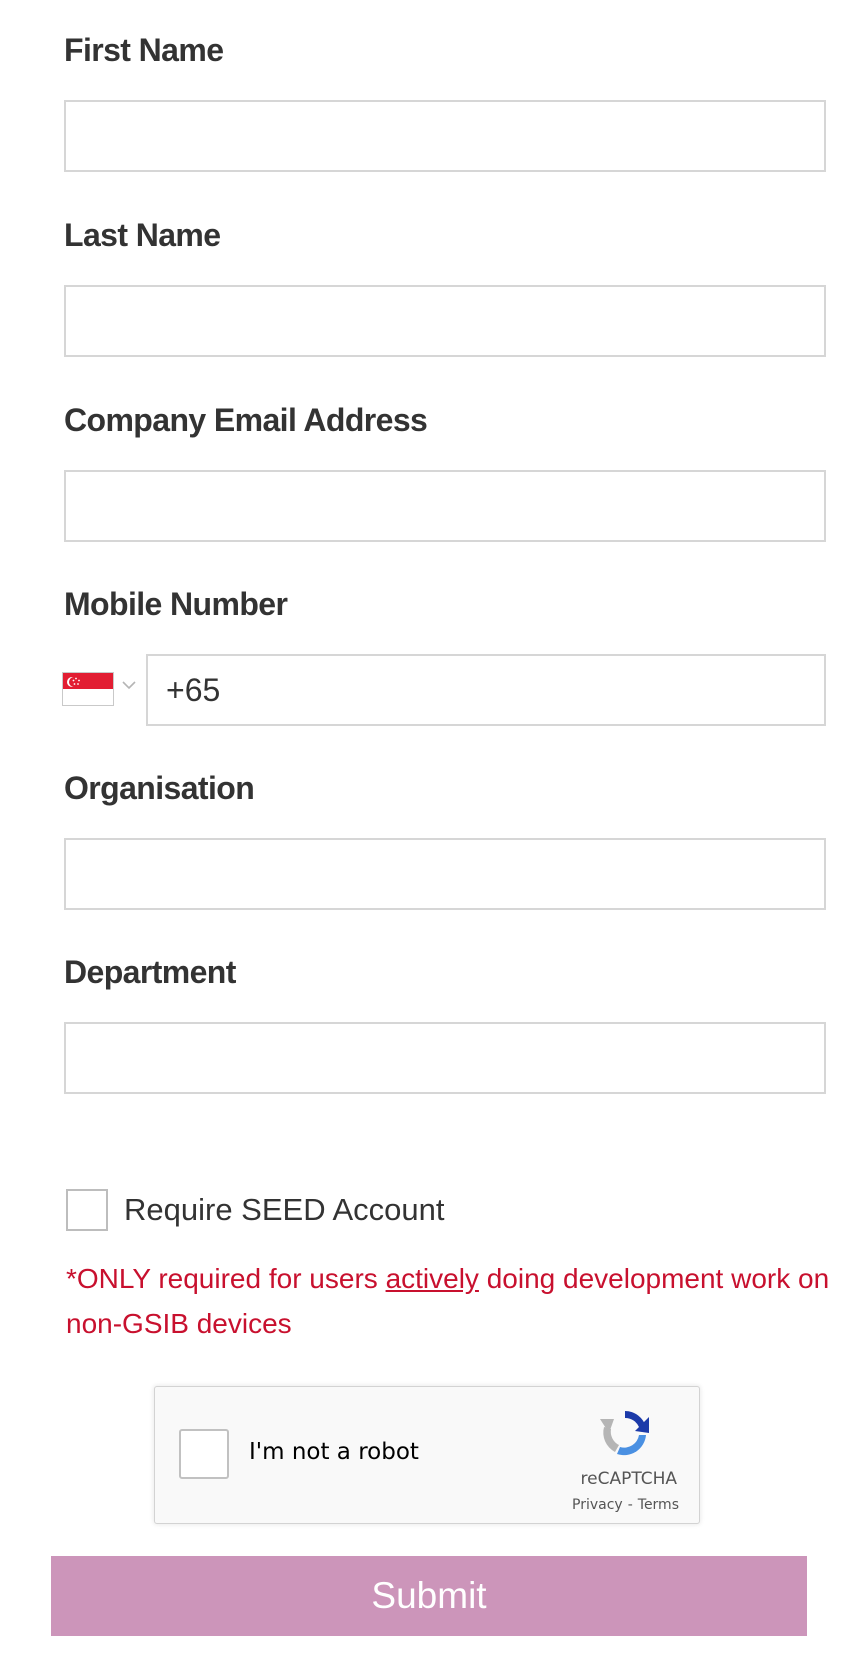 Image resolution: width=860 pixels, height=1664 pixels. I want to click on country-code-dropdown, so click(101, 690).